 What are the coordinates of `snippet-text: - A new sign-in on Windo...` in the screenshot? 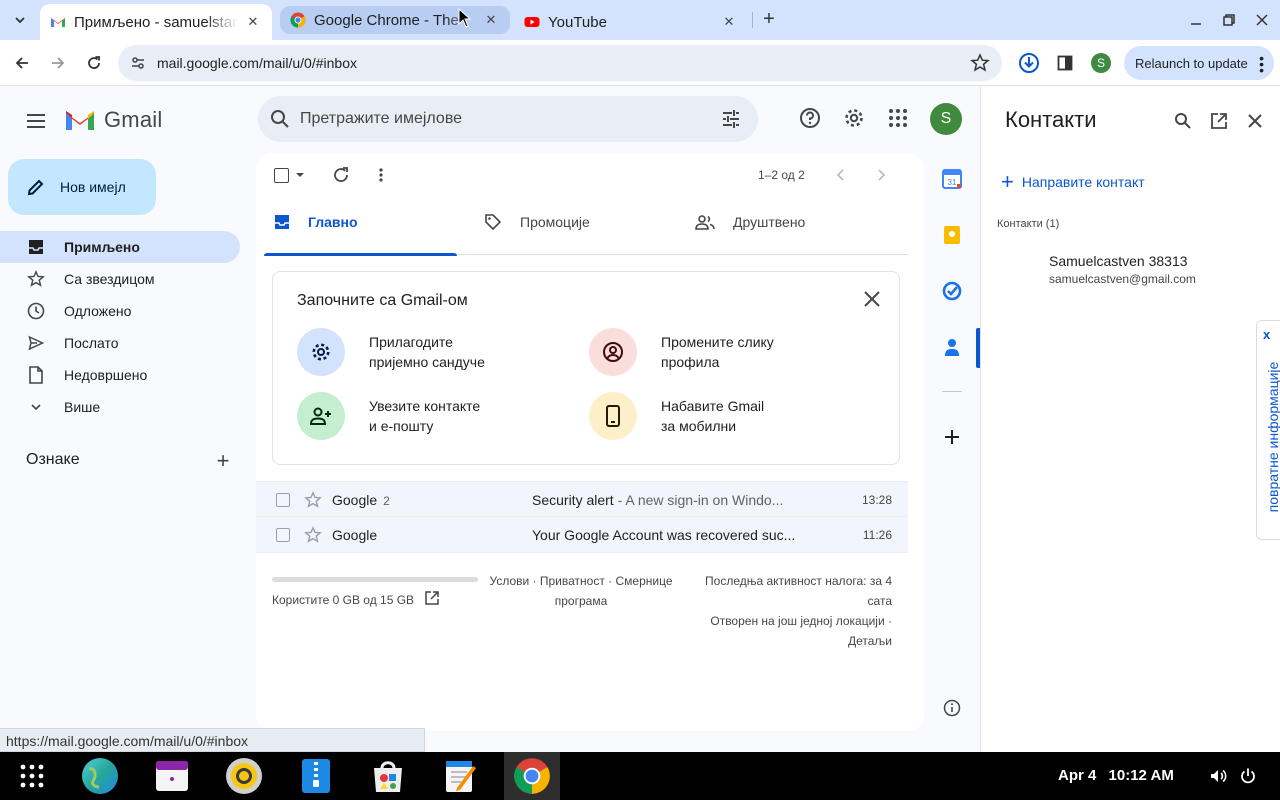 It's located at (698, 500).